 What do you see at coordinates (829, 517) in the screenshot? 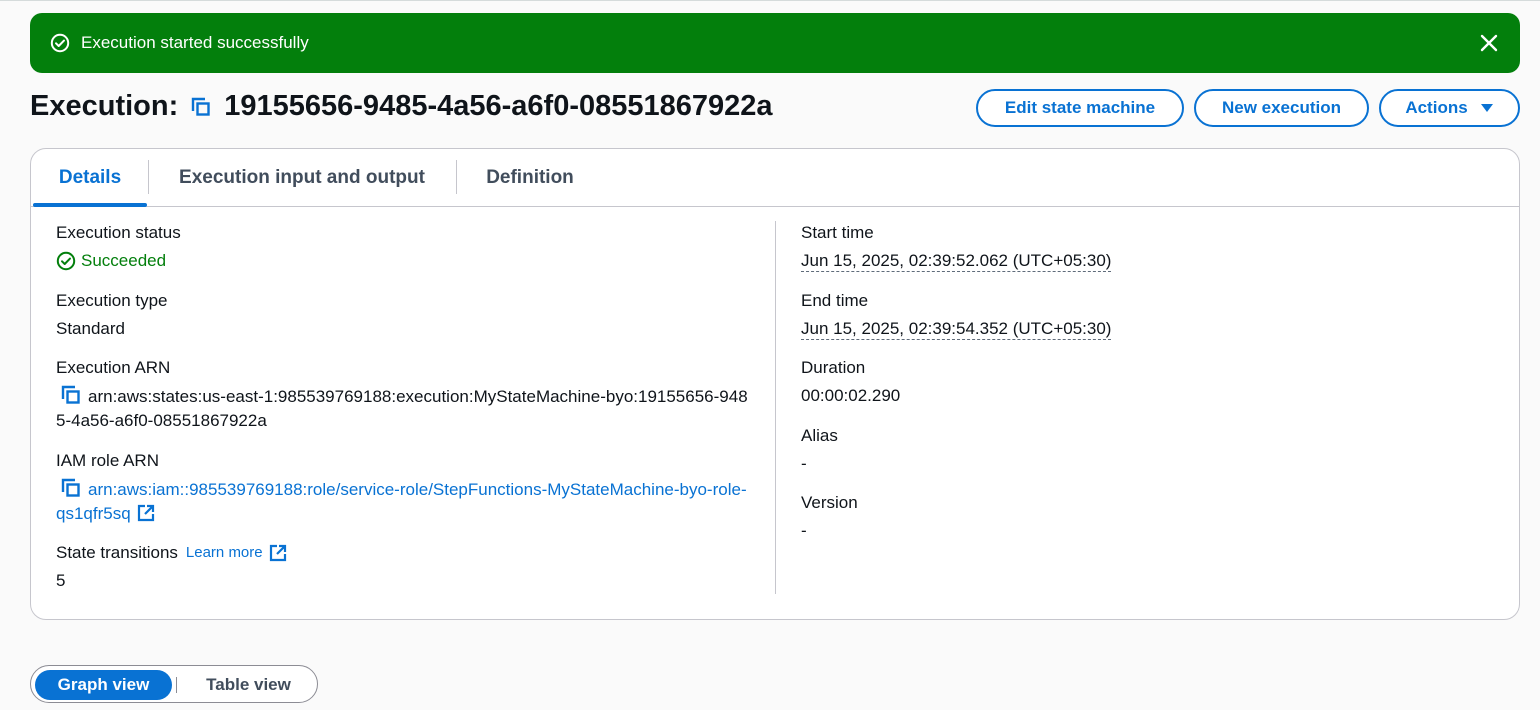
I see `version-field: Version -` at bounding box center [829, 517].